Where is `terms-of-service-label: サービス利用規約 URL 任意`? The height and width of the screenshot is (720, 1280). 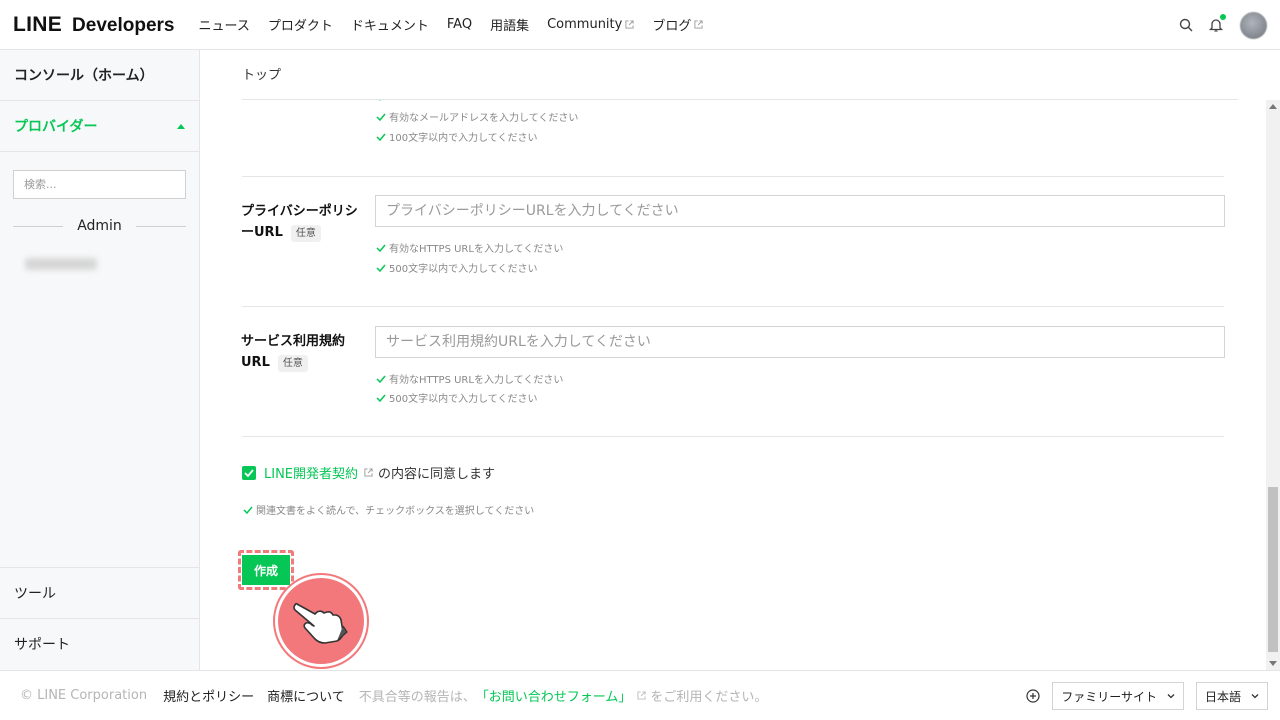 terms-of-service-label: サービス利用規約 URL 任意 is located at coordinates (293, 352).